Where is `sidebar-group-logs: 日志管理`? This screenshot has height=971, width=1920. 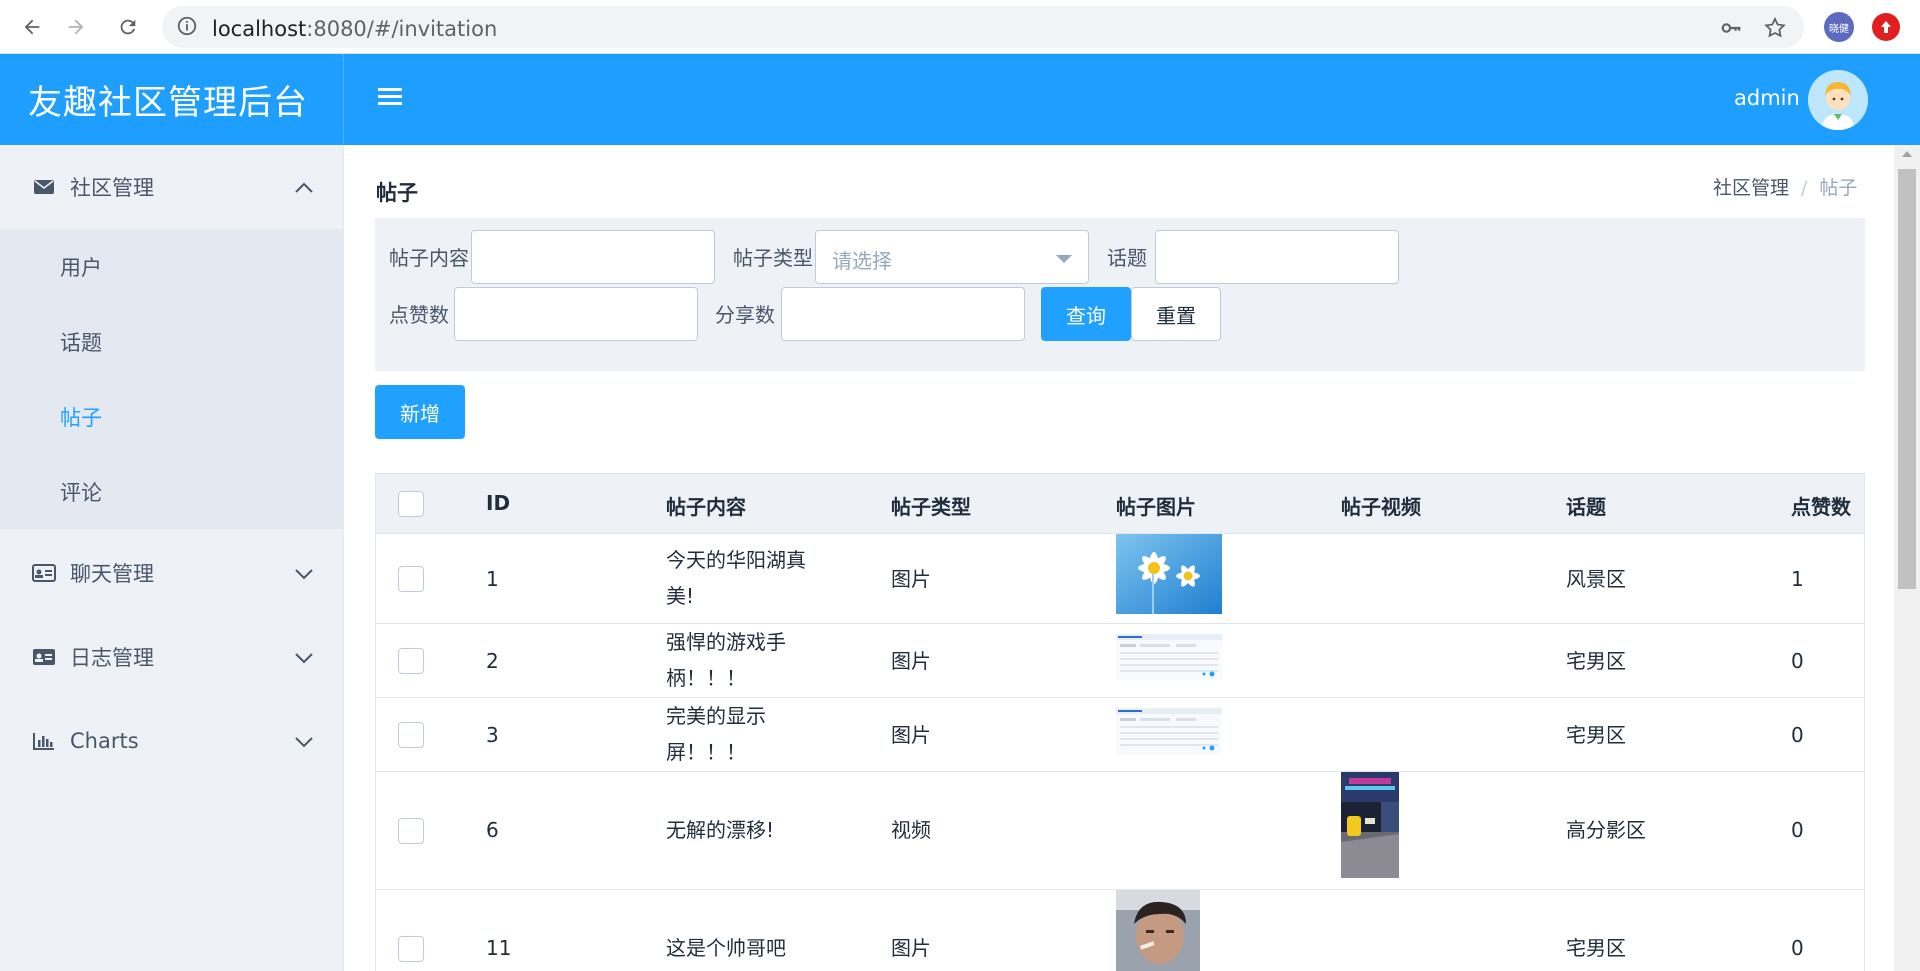
sidebar-group-logs: 日志管理 is located at coordinates (172, 657).